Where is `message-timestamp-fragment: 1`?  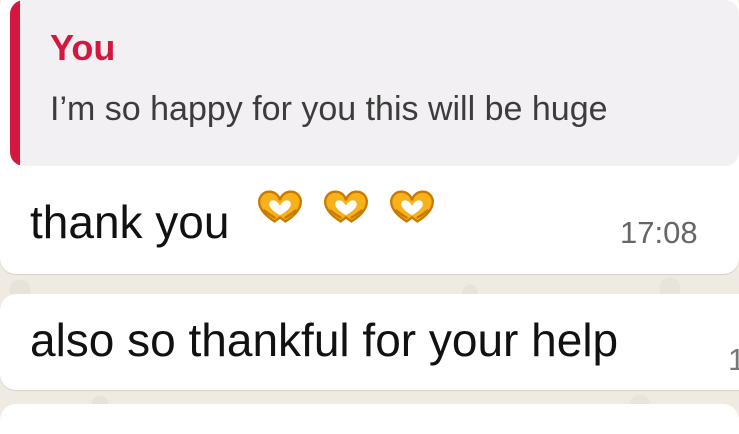 message-timestamp-fragment: 1 is located at coordinates (733, 359).